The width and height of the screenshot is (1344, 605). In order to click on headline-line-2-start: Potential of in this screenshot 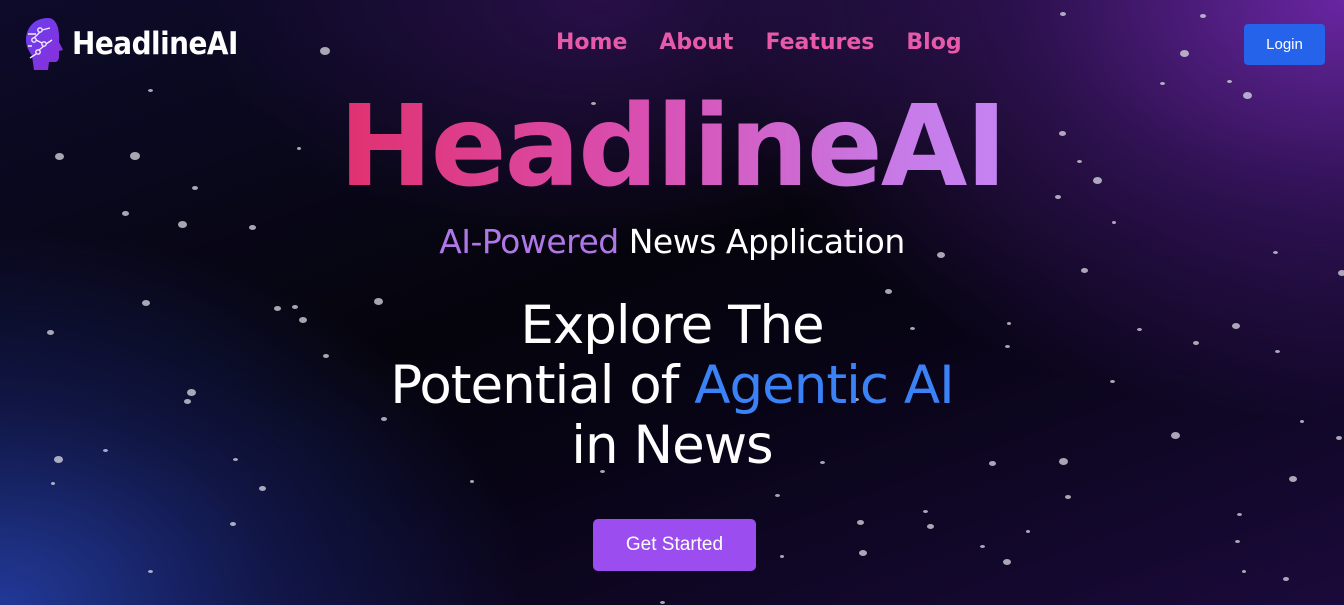, I will do `click(542, 385)`.